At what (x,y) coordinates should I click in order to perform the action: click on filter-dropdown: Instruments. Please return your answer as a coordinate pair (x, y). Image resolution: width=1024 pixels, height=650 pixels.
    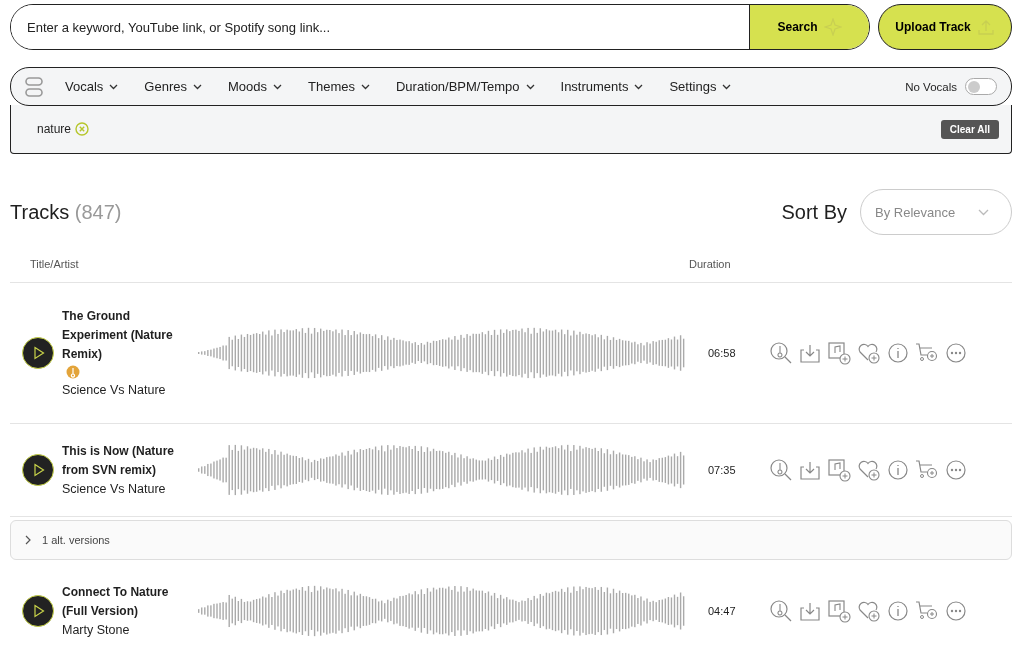
    Looking at the image, I should click on (602, 86).